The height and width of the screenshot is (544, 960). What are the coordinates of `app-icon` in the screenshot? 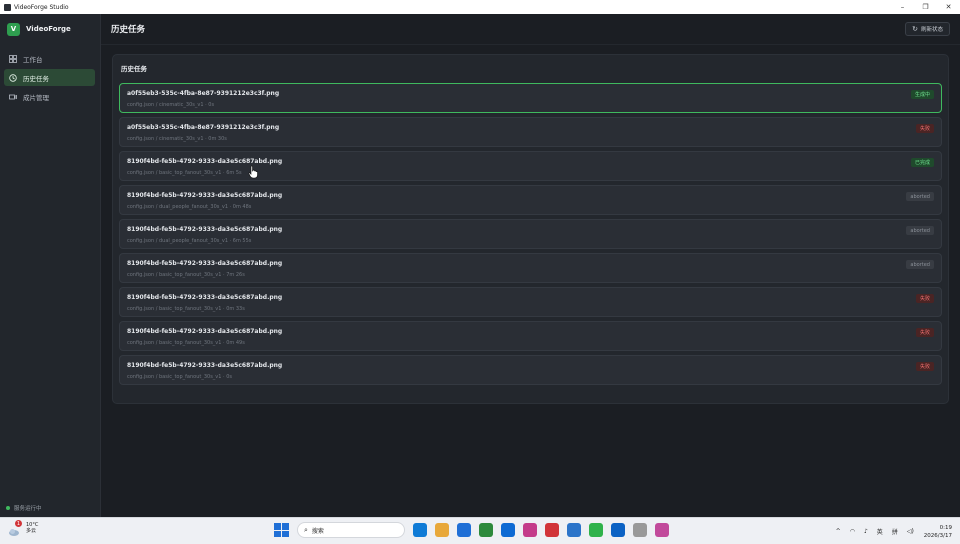 It's located at (7, 7).